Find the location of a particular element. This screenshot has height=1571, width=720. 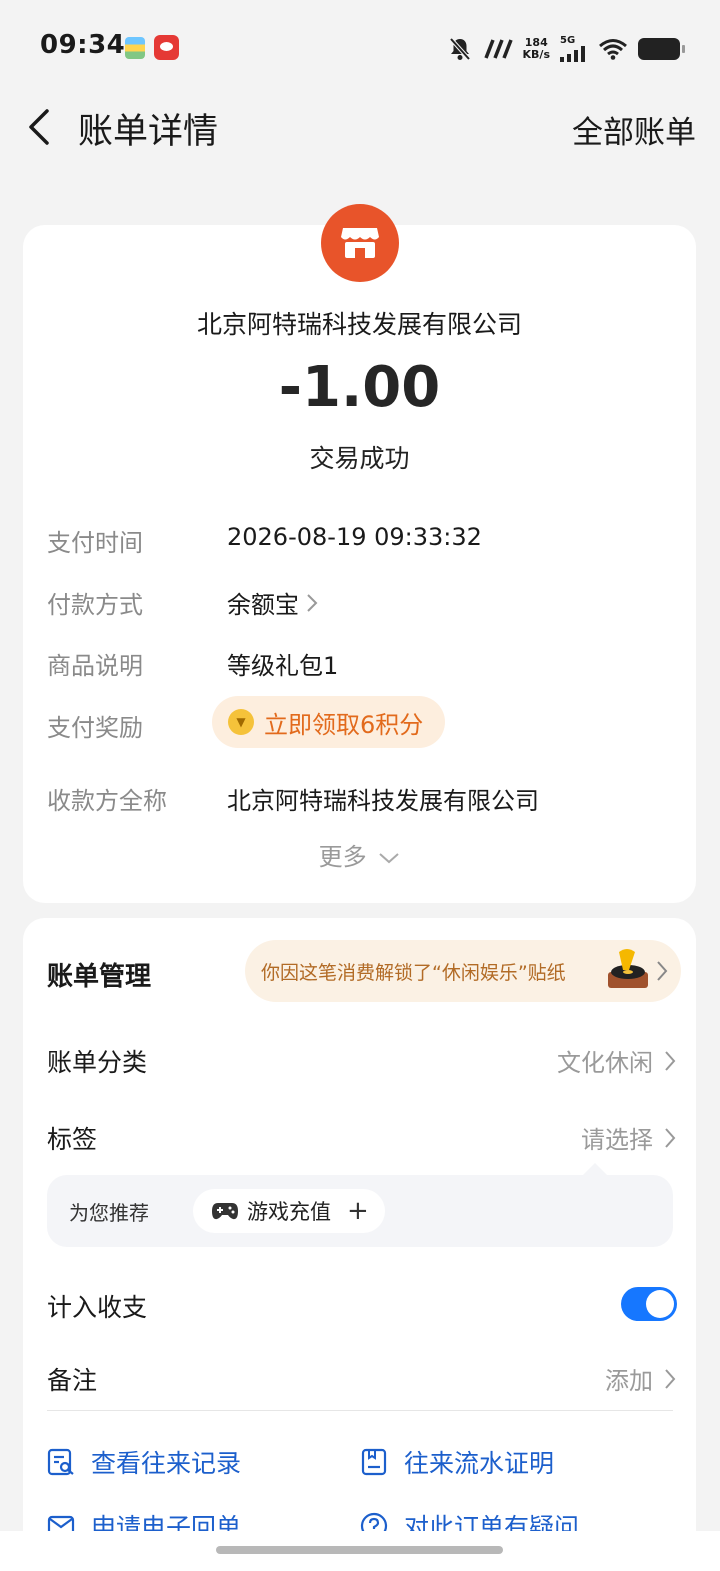

tag-value: 请选择 is located at coordinates (617, 1140).